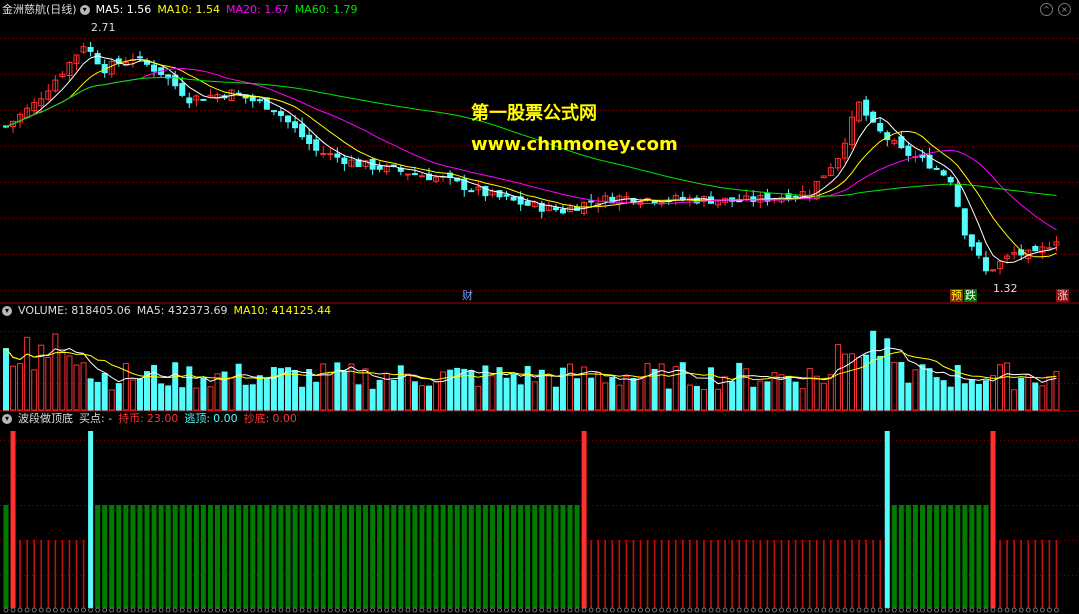 This screenshot has height=614, width=1079. I want to click on warning-marker: 预, so click(956, 295).